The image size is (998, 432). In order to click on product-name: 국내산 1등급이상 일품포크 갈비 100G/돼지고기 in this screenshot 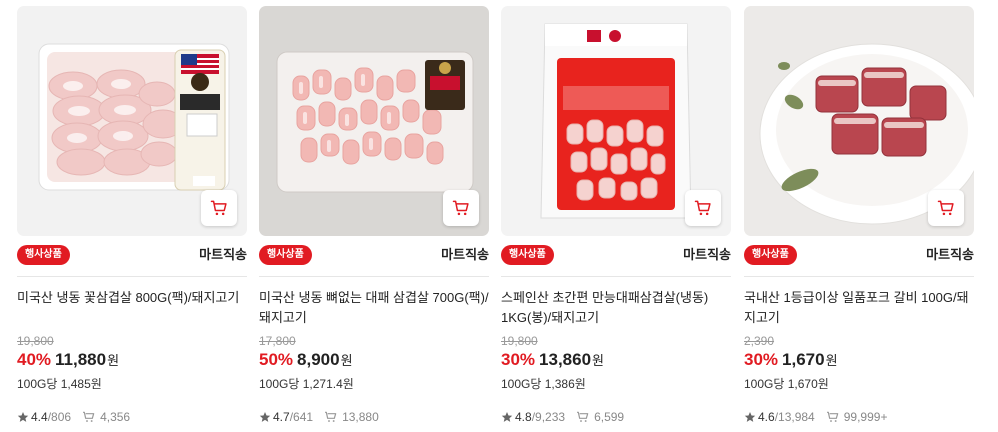, I will do `click(859, 308)`.